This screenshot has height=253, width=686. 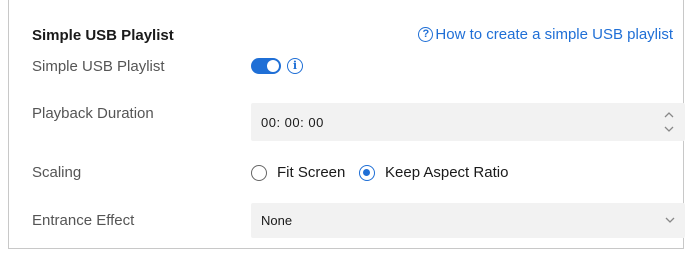 What do you see at coordinates (670, 220) in the screenshot?
I see `chevron-down-icon` at bounding box center [670, 220].